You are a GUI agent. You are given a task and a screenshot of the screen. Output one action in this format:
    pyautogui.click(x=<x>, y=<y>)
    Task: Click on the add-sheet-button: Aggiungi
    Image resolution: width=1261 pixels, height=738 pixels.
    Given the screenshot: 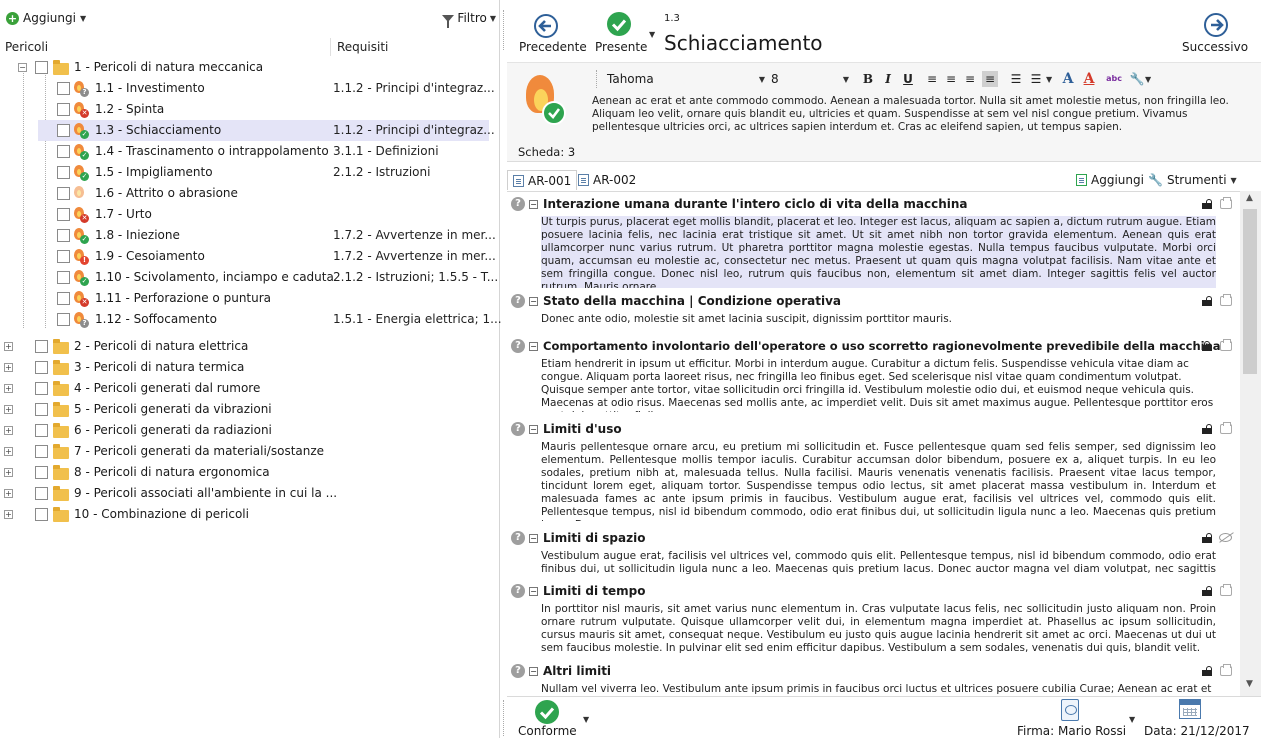 What is the action you would take?
    pyautogui.click(x=1110, y=180)
    